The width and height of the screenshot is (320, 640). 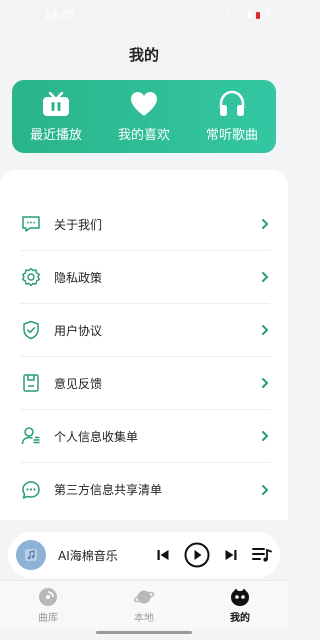 What do you see at coordinates (231, 135) in the screenshot?
I see `quick-label: 常听歌曲` at bounding box center [231, 135].